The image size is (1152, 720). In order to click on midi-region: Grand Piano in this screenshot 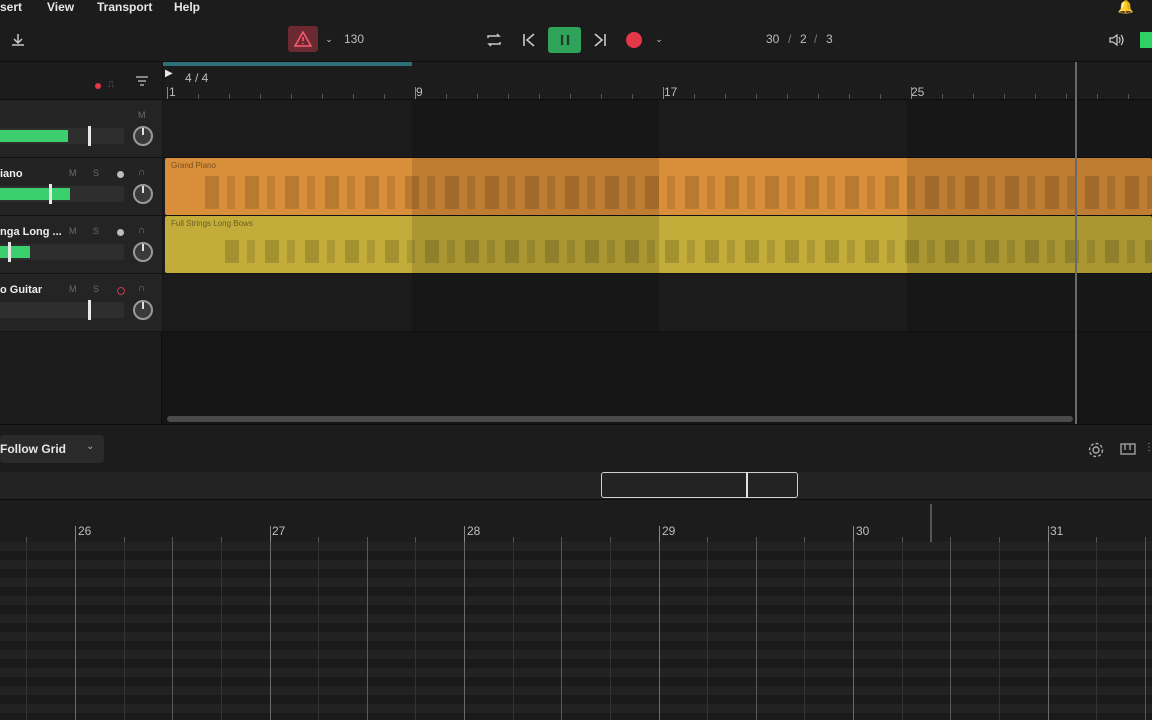, I will do `click(658, 186)`.